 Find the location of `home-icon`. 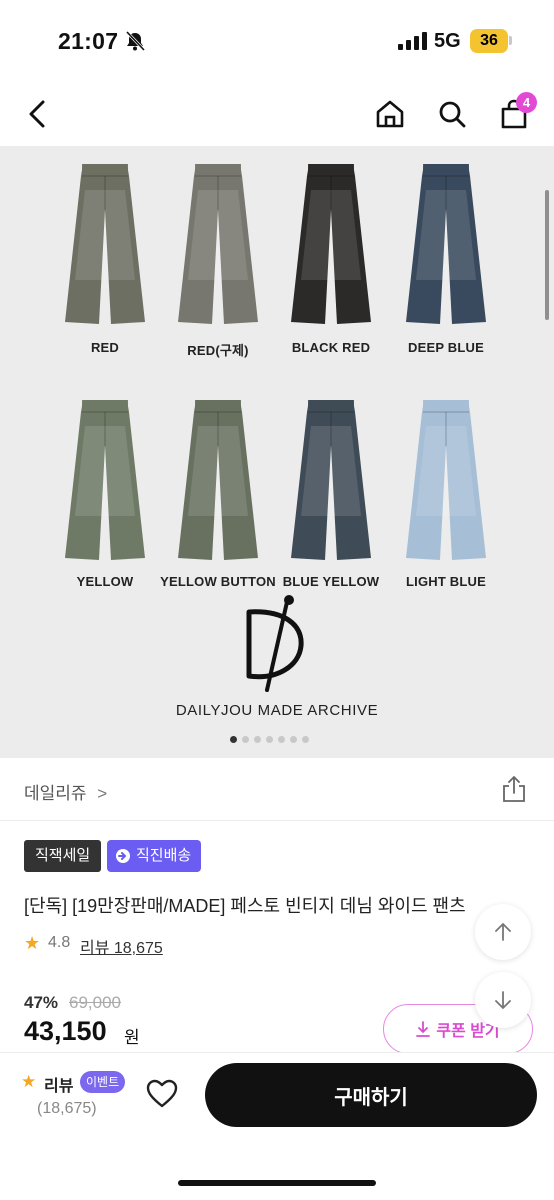

home-icon is located at coordinates (390, 114).